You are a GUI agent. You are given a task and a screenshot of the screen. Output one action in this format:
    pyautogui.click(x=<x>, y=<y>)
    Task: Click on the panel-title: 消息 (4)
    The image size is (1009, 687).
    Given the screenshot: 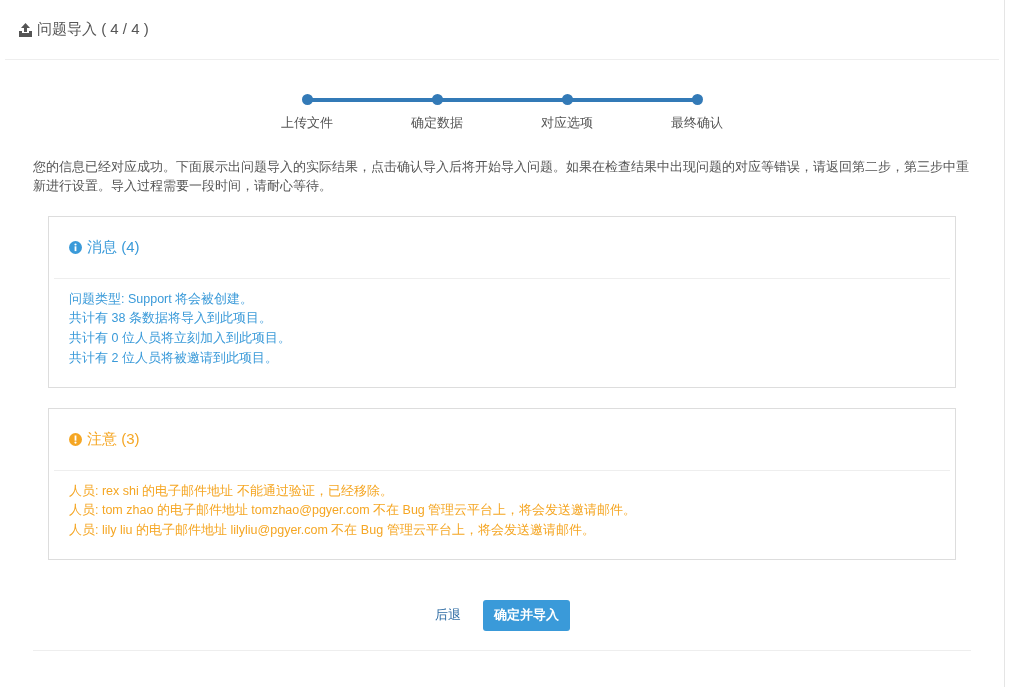 What is the action you would take?
    pyautogui.click(x=113, y=246)
    